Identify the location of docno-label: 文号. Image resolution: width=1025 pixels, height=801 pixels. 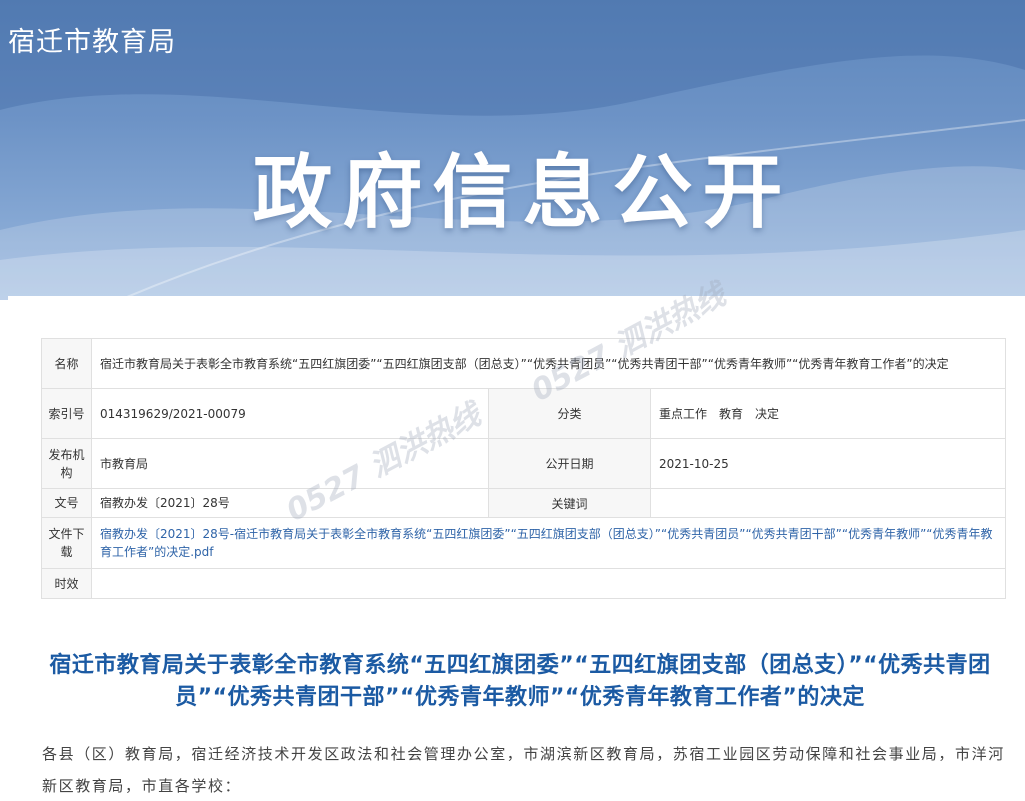
(66, 503).